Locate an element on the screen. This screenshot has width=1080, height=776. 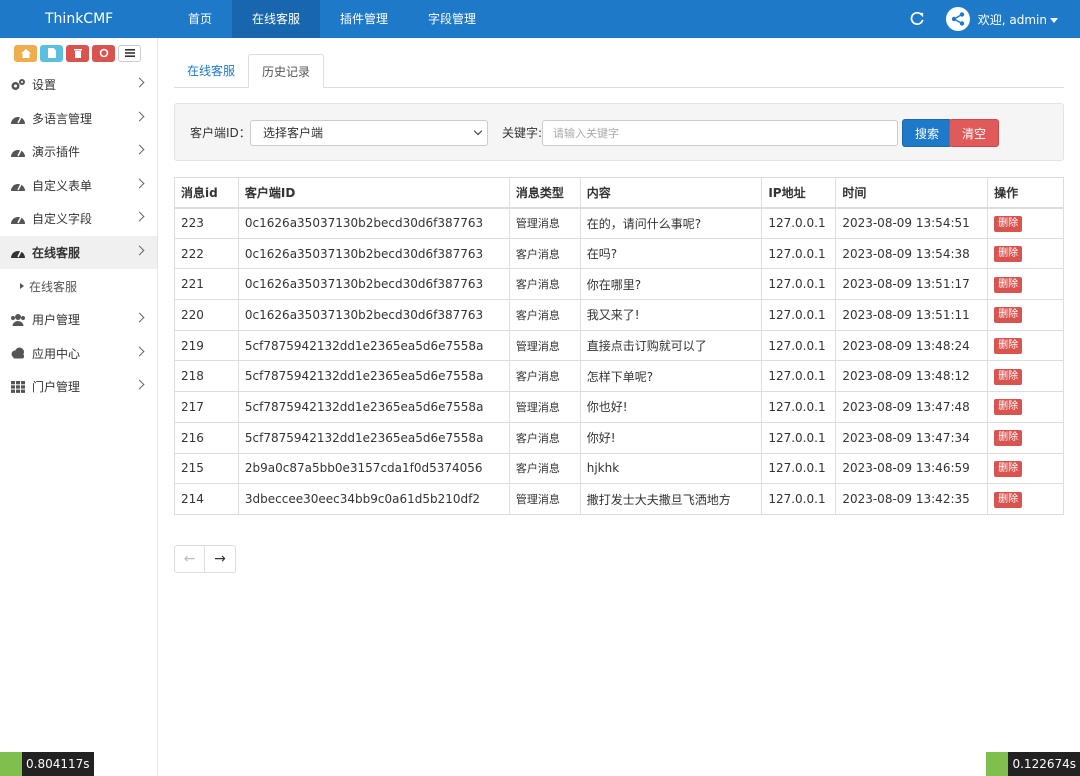
share-icon is located at coordinates (957, 19).